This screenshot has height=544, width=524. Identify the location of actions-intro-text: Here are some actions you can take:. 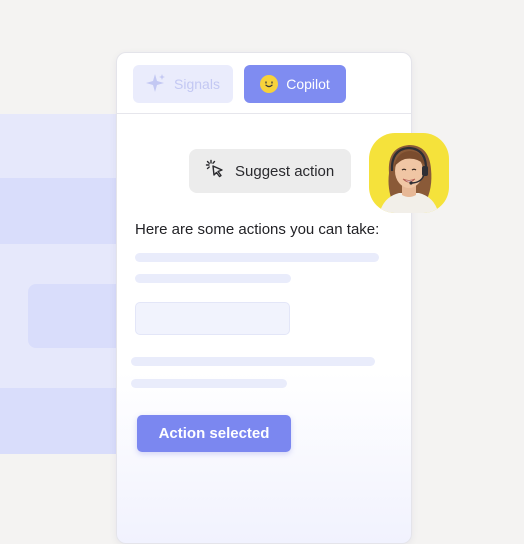
(257, 229).